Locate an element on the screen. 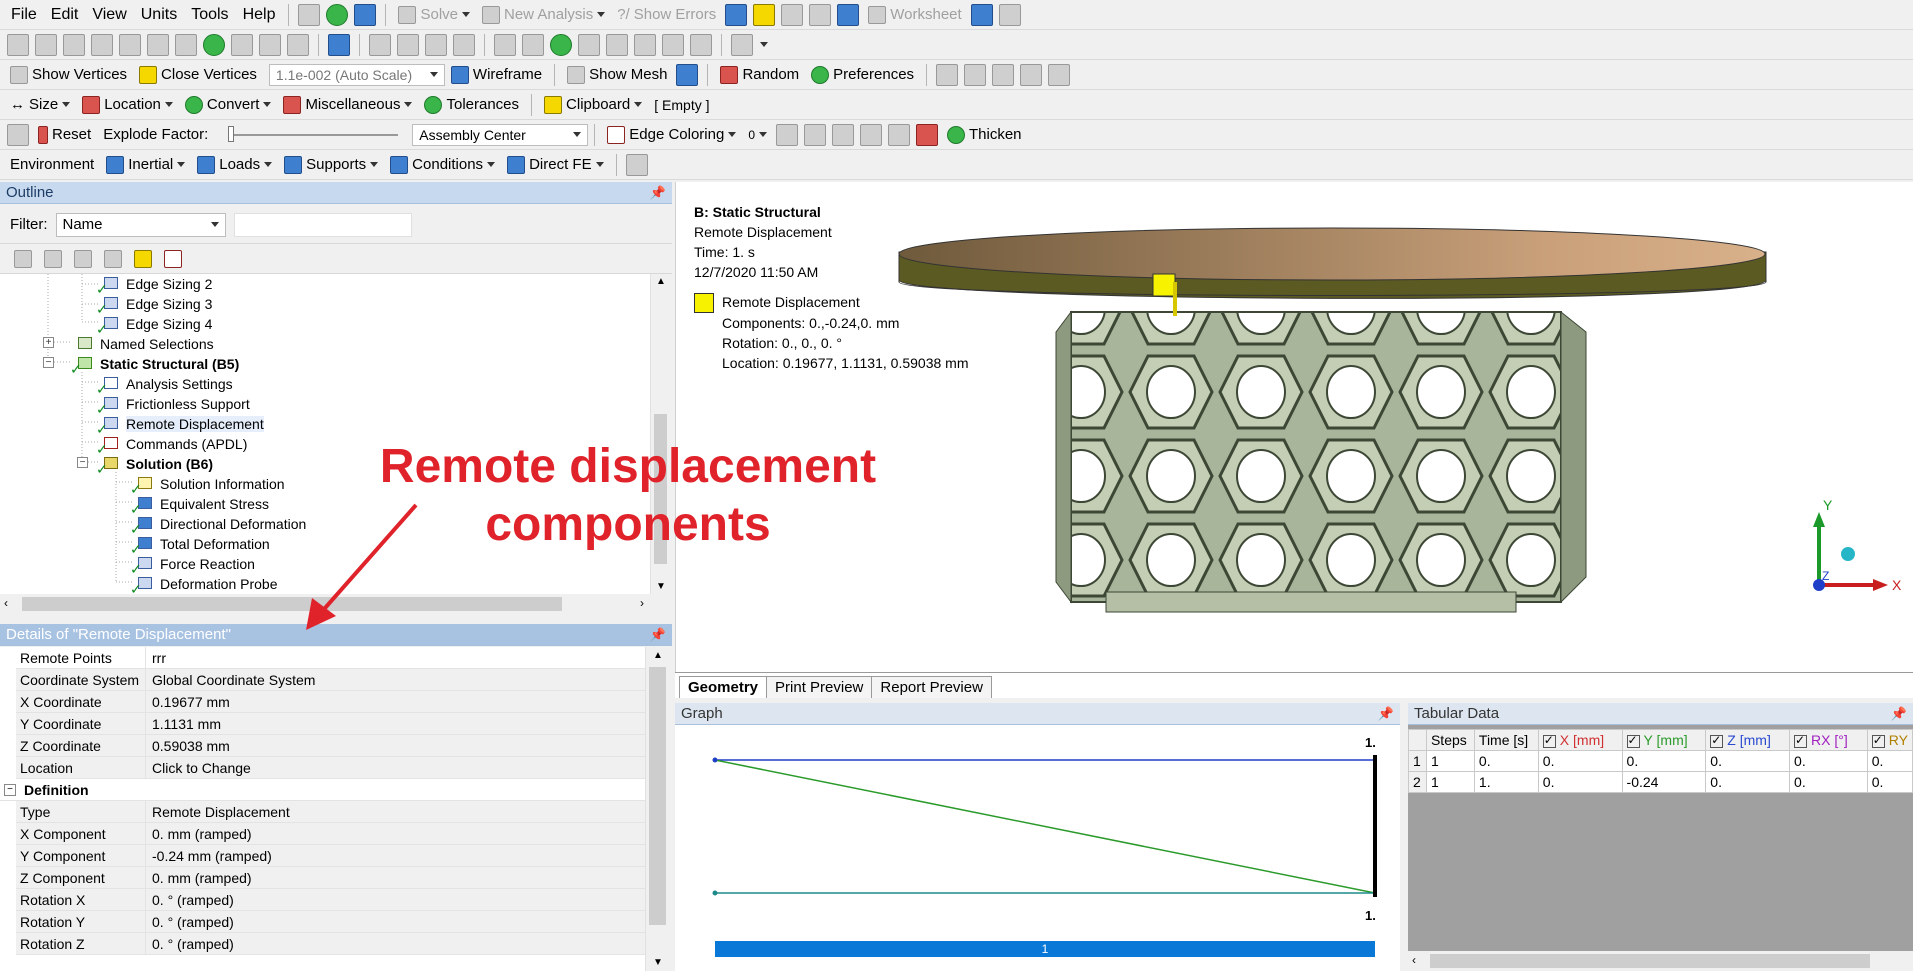 This screenshot has height=971, width=1913. edge-zero-dropdown: 0 is located at coordinates (757, 135).